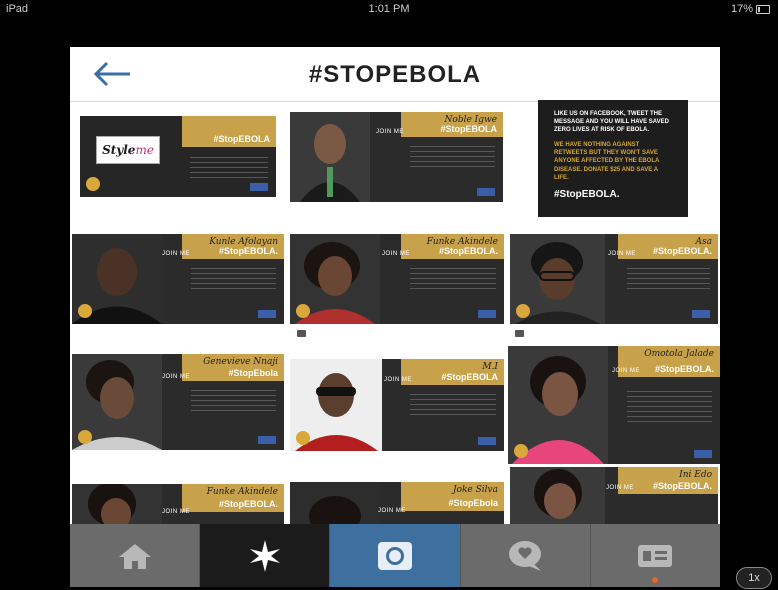 Image resolution: width=778 pixels, height=590 pixels. I want to click on battery-status: 17%, so click(750, 9).